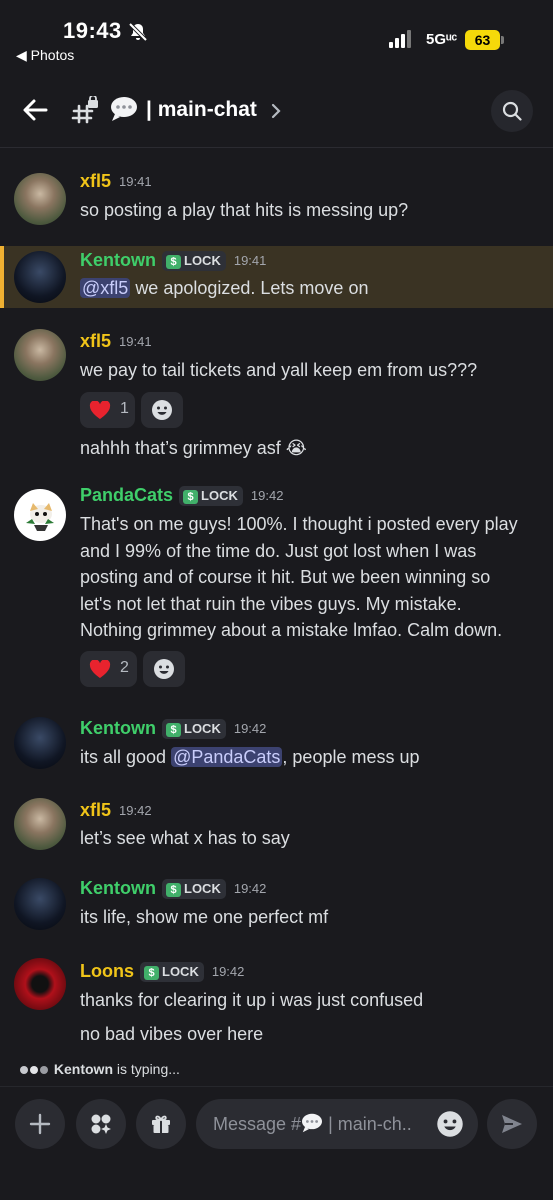 The image size is (553, 1200). What do you see at coordinates (204, 917) in the screenshot?
I see `message-text: its life, show me one perfect mf` at bounding box center [204, 917].